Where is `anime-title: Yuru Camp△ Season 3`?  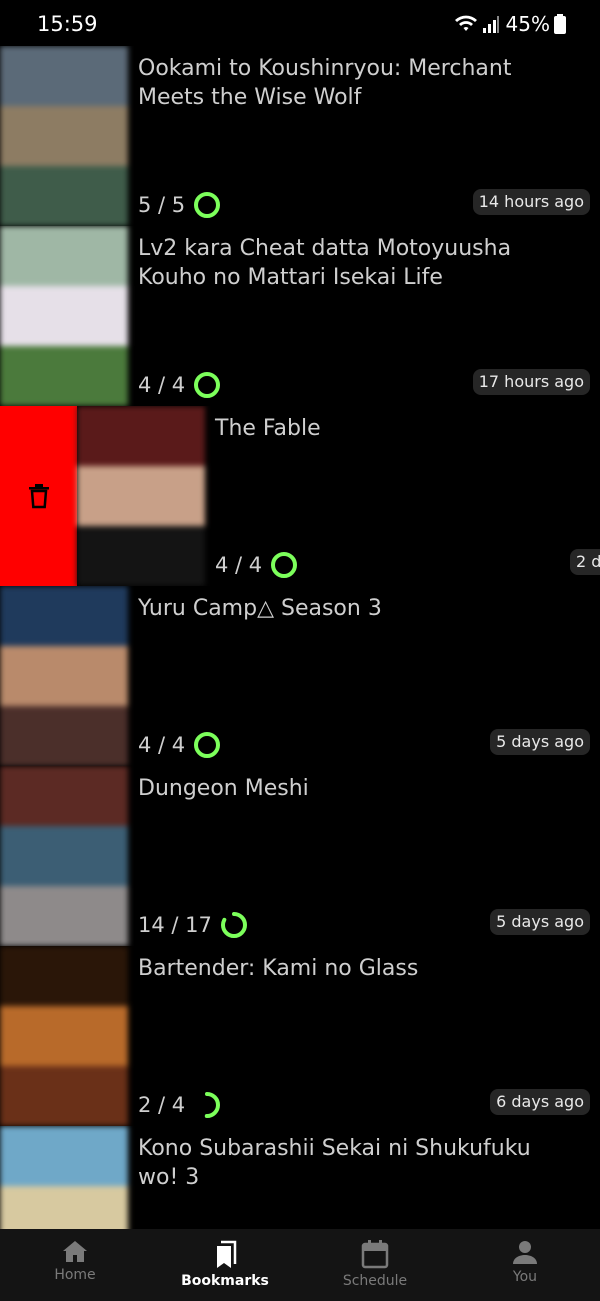
anime-title: Yuru Camp△ Season 3 is located at coordinates (260, 608).